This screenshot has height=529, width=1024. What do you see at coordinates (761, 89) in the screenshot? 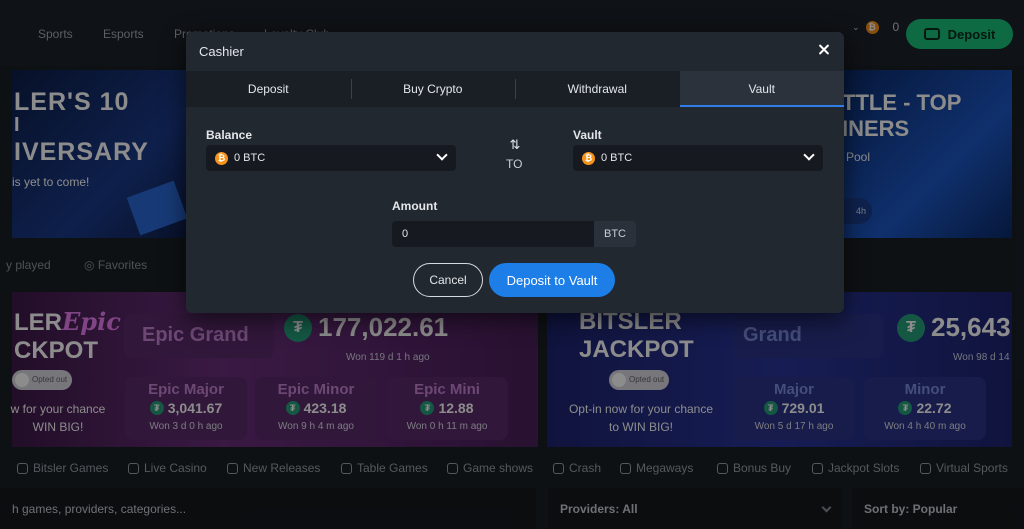
I see `tab-vault: Vault` at bounding box center [761, 89].